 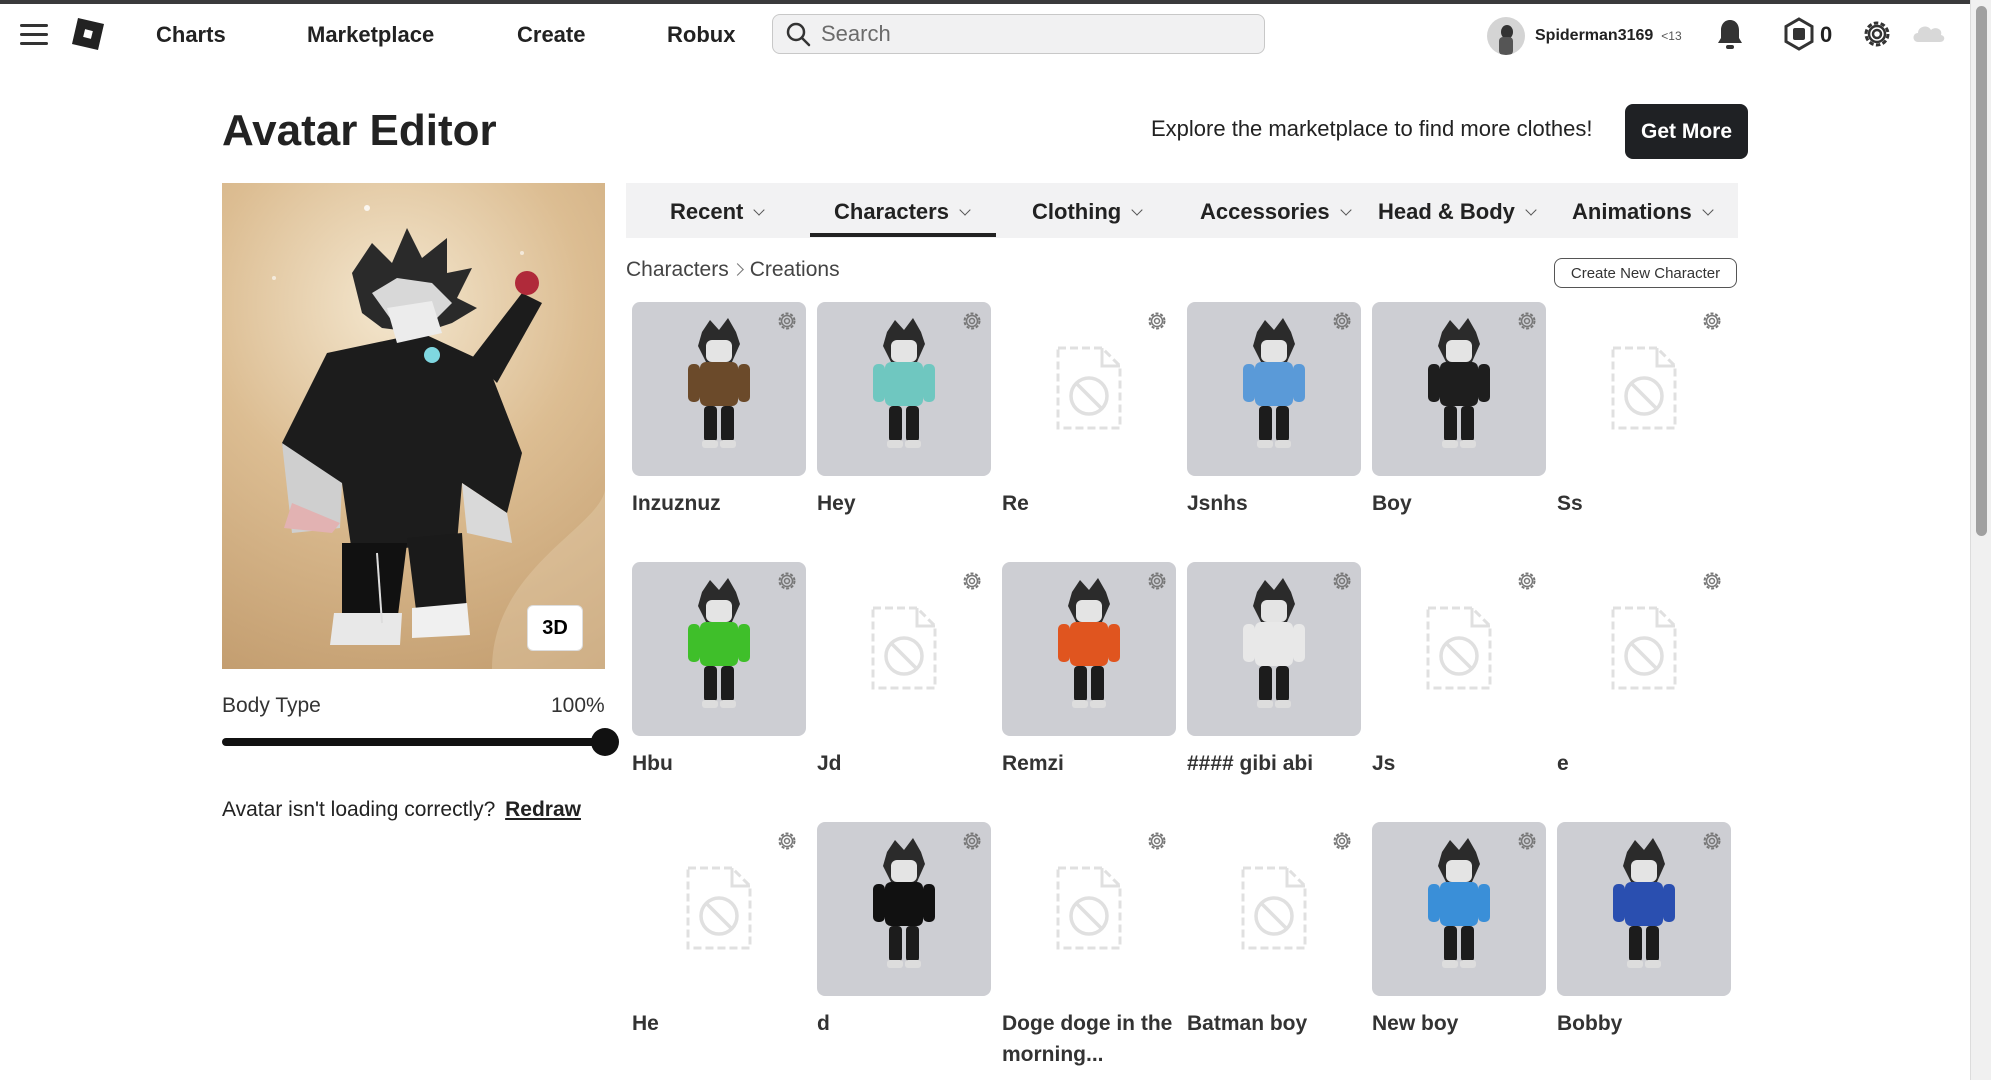 I want to click on avatar-preview: 3D, so click(x=413, y=426).